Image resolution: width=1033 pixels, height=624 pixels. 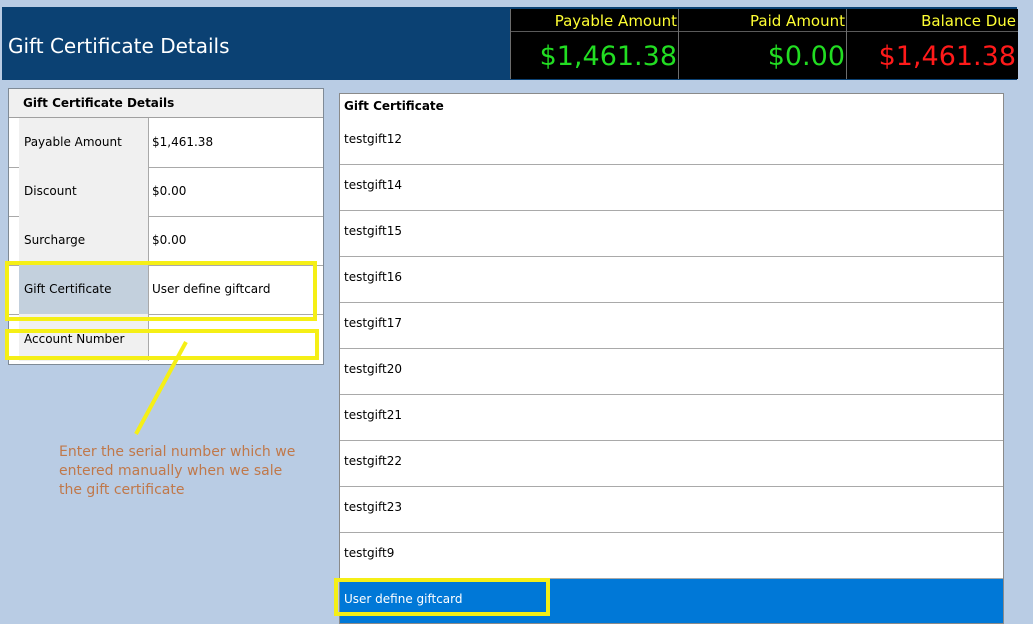 I want to click on list-item-label: testgift16, so click(x=373, y=277).